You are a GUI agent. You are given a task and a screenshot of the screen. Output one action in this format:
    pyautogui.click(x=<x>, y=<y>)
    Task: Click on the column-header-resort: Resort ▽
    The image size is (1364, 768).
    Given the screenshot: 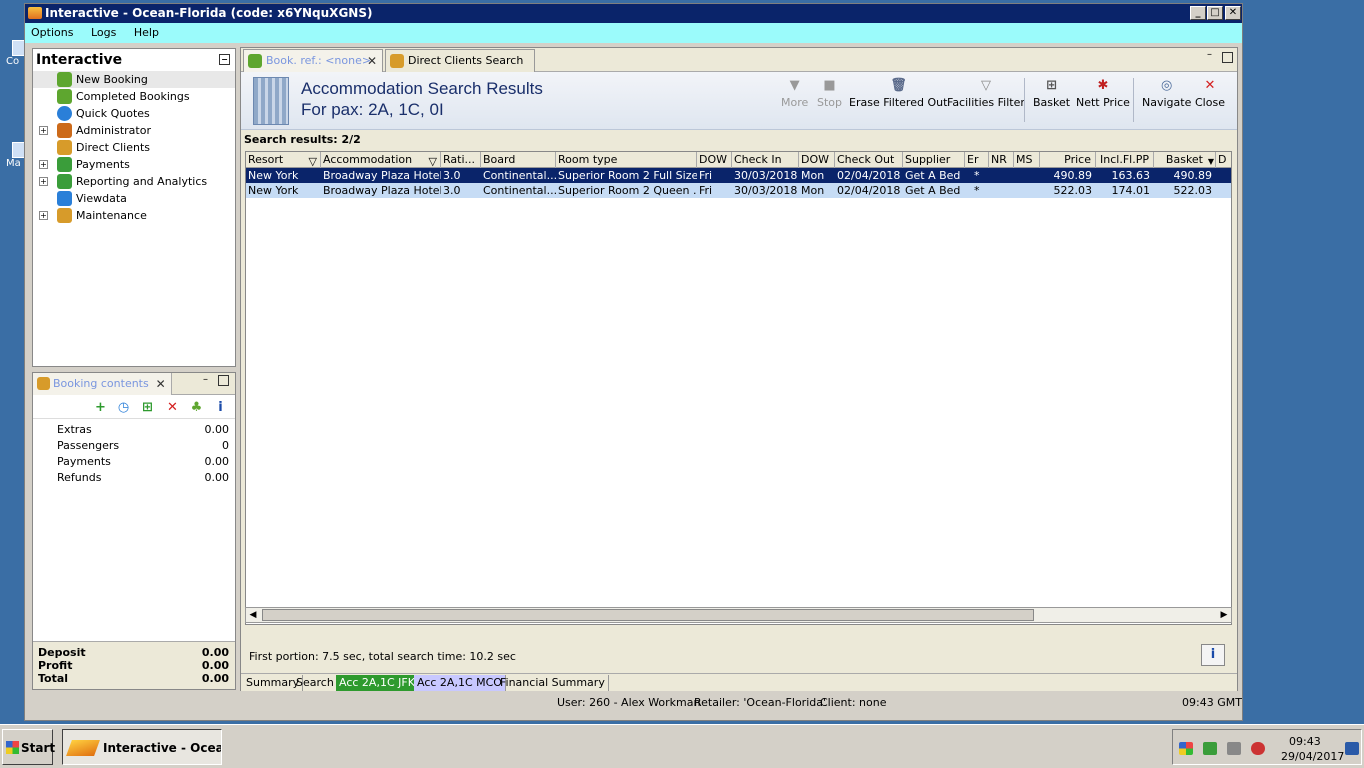 What is the action you would take?
    pyautogui.click(x=283, y=160)
    